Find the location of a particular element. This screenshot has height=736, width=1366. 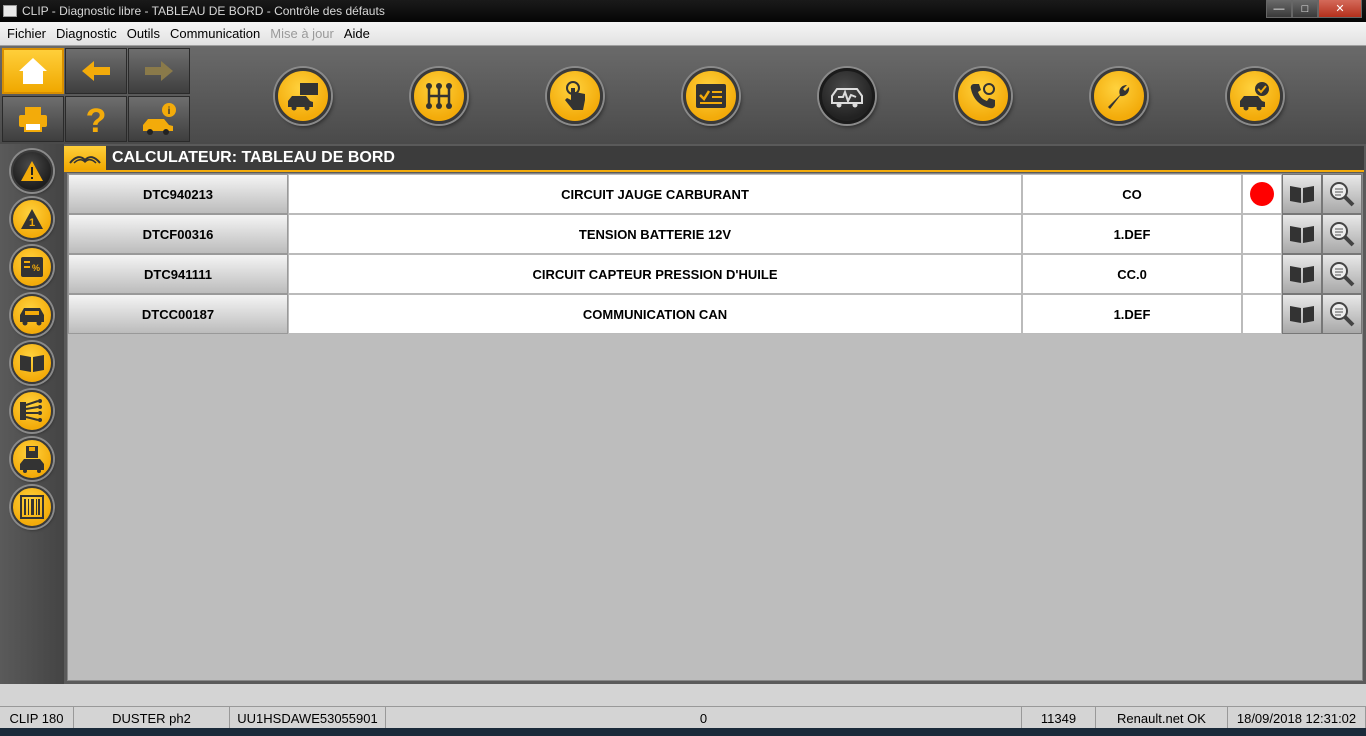

back-arrow-icon is located at coordinates (96, 71).